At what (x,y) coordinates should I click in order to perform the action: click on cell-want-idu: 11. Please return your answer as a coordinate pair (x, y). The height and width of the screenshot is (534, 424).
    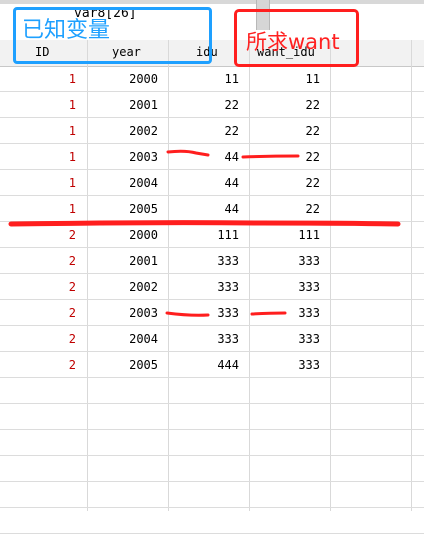
    Looking at the image, I should click on (160, 79).